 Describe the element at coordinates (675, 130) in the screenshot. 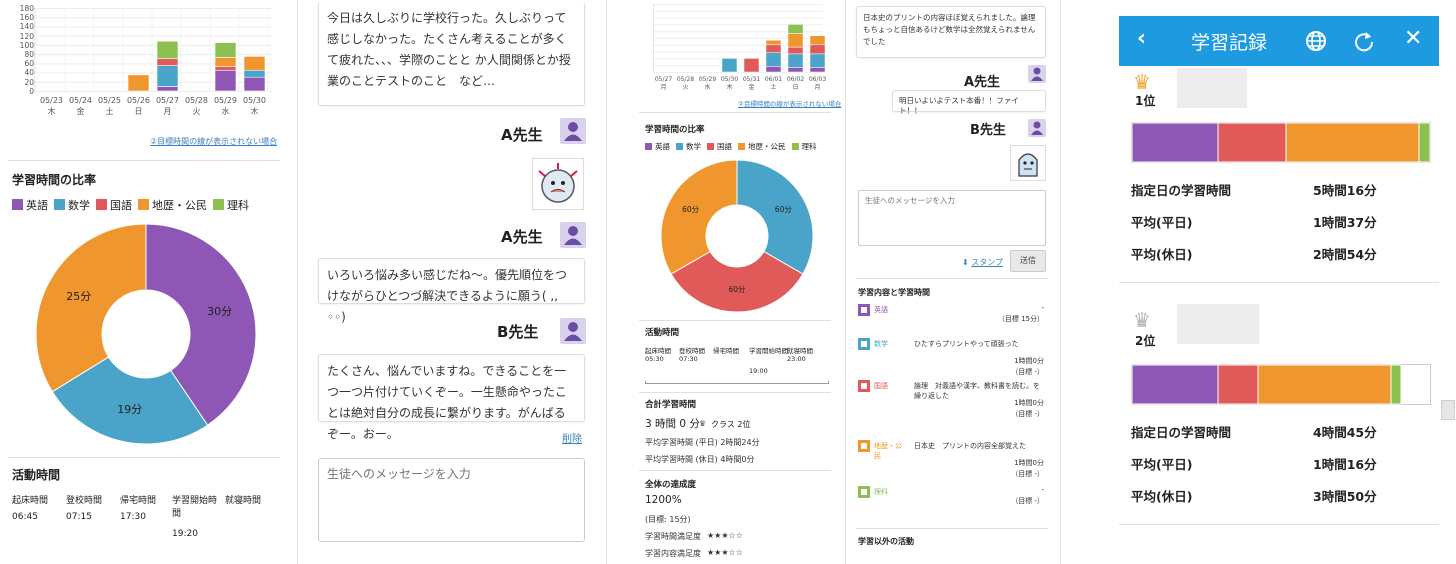

I see `ratio-title: 学習時間の比率` at that location.